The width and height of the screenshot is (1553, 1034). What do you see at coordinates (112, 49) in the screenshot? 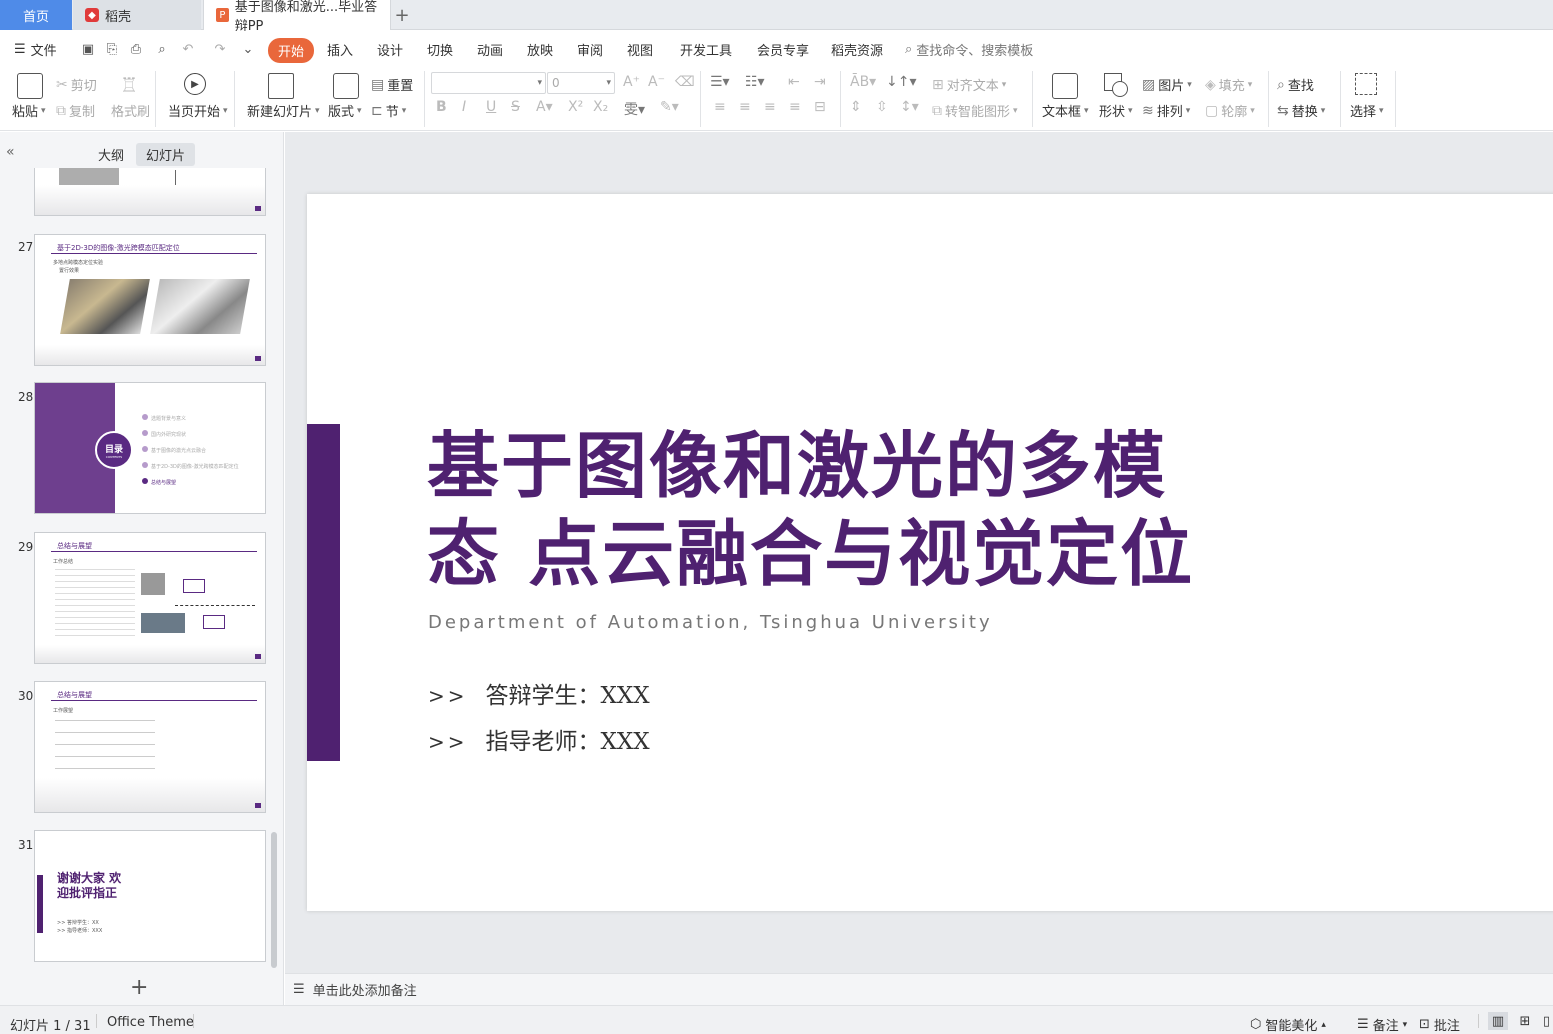
I see `export-pdf-icon: ⎘` at bounding box center [112, 49].